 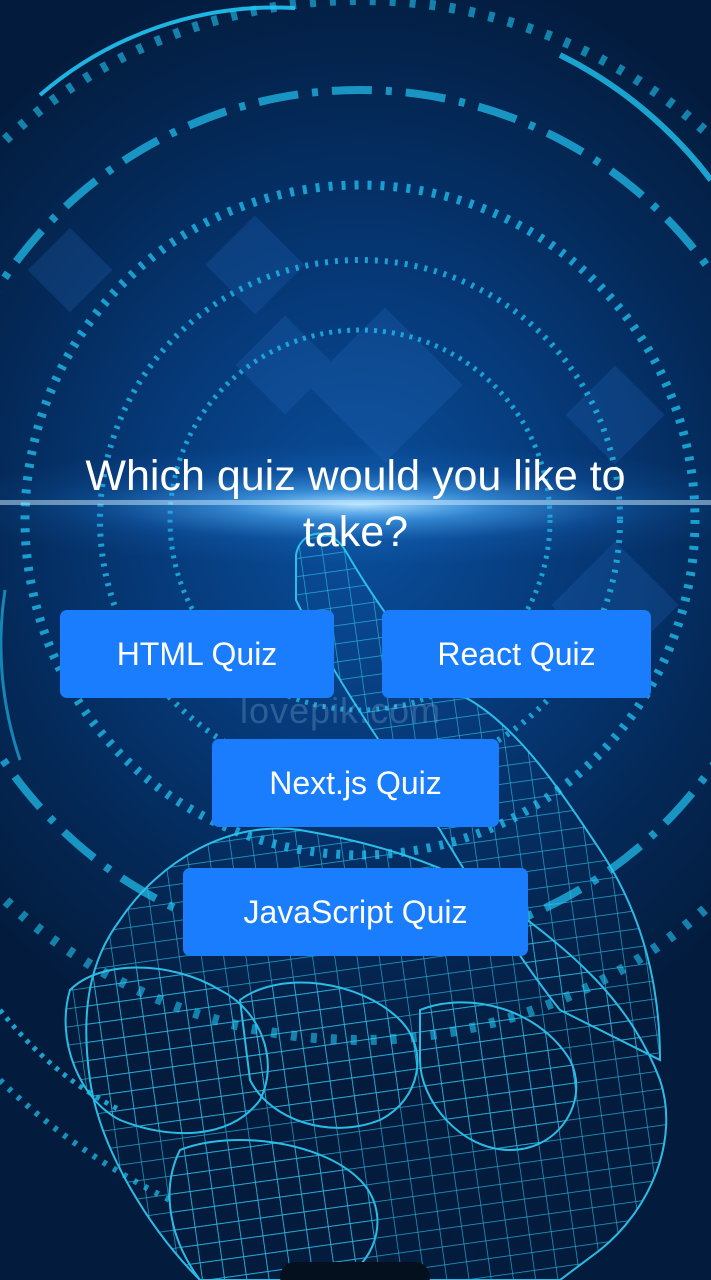 What do you see at coordinates (197, 654) in the screenshot?
I see `html-quiz-button: HTML Quiz` at bounding box center [197, 654].